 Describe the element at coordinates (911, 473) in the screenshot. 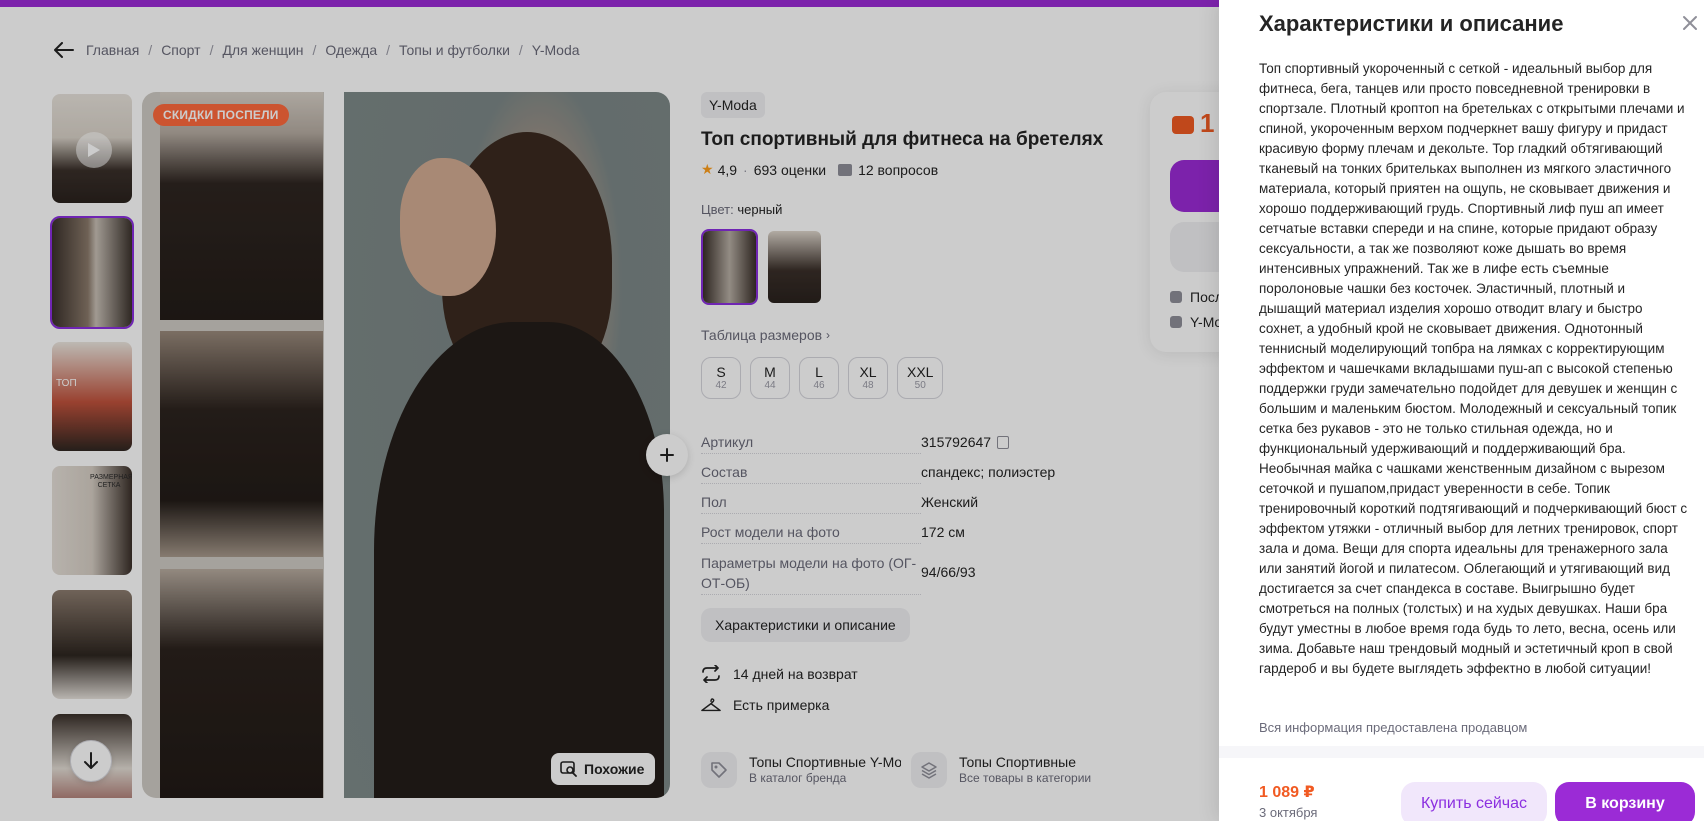

I see `spec-composition: Состав спандекс; полиэстер` at that location.